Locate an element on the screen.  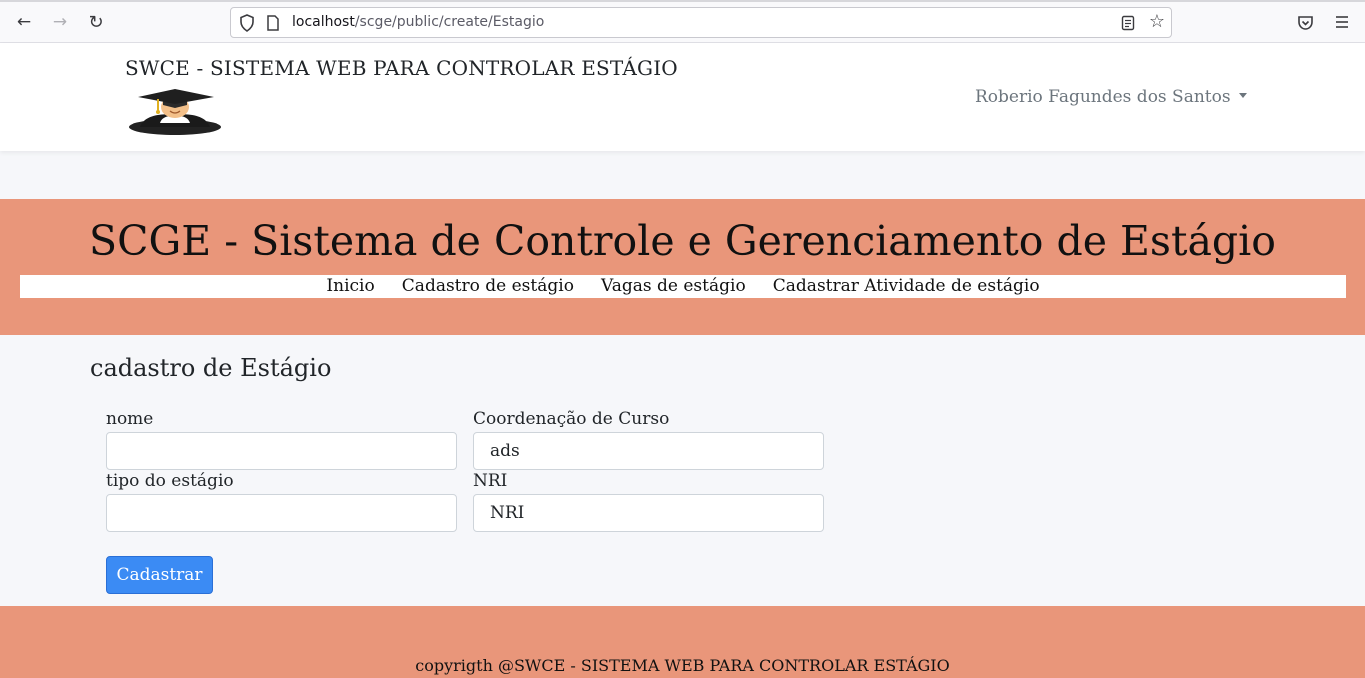
back-arrow-icon: ← is located at coordinates (24, 22).